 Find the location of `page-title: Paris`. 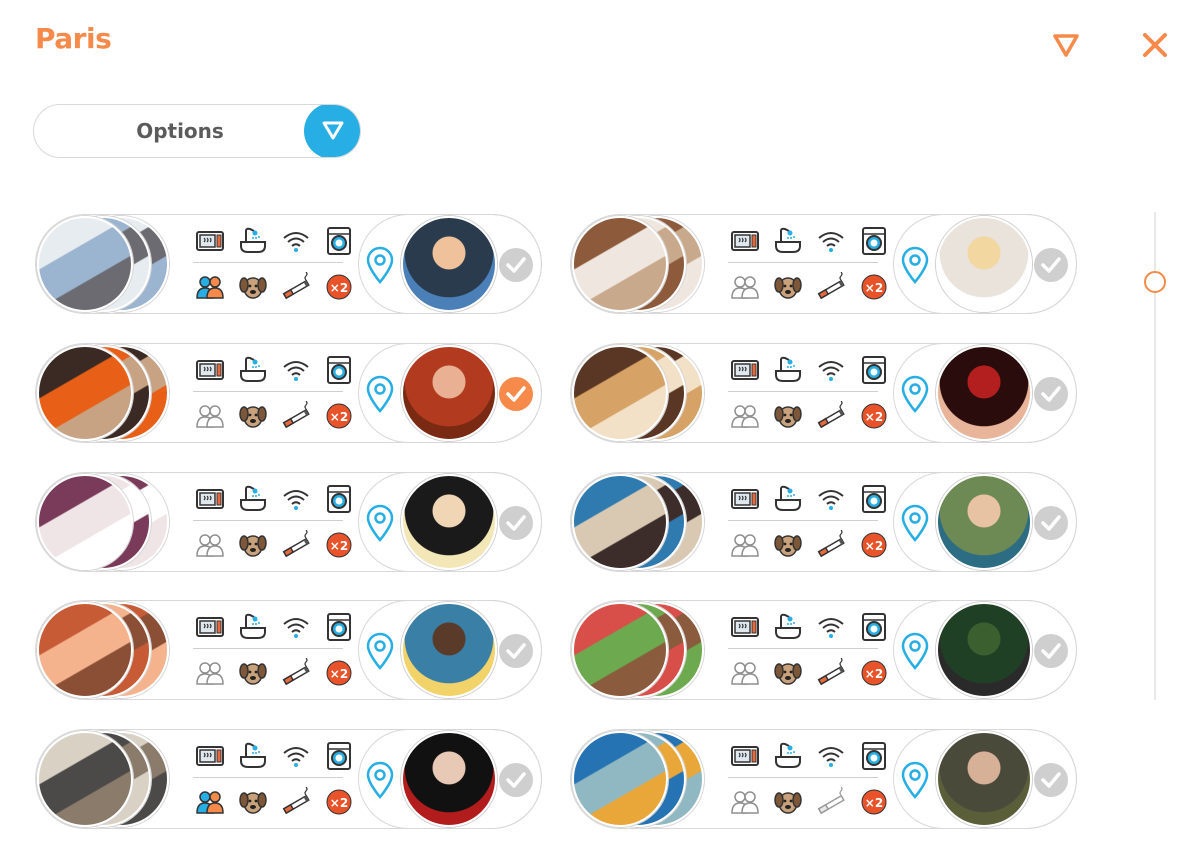

page-title: Paris is located at coordinates (73, 38).